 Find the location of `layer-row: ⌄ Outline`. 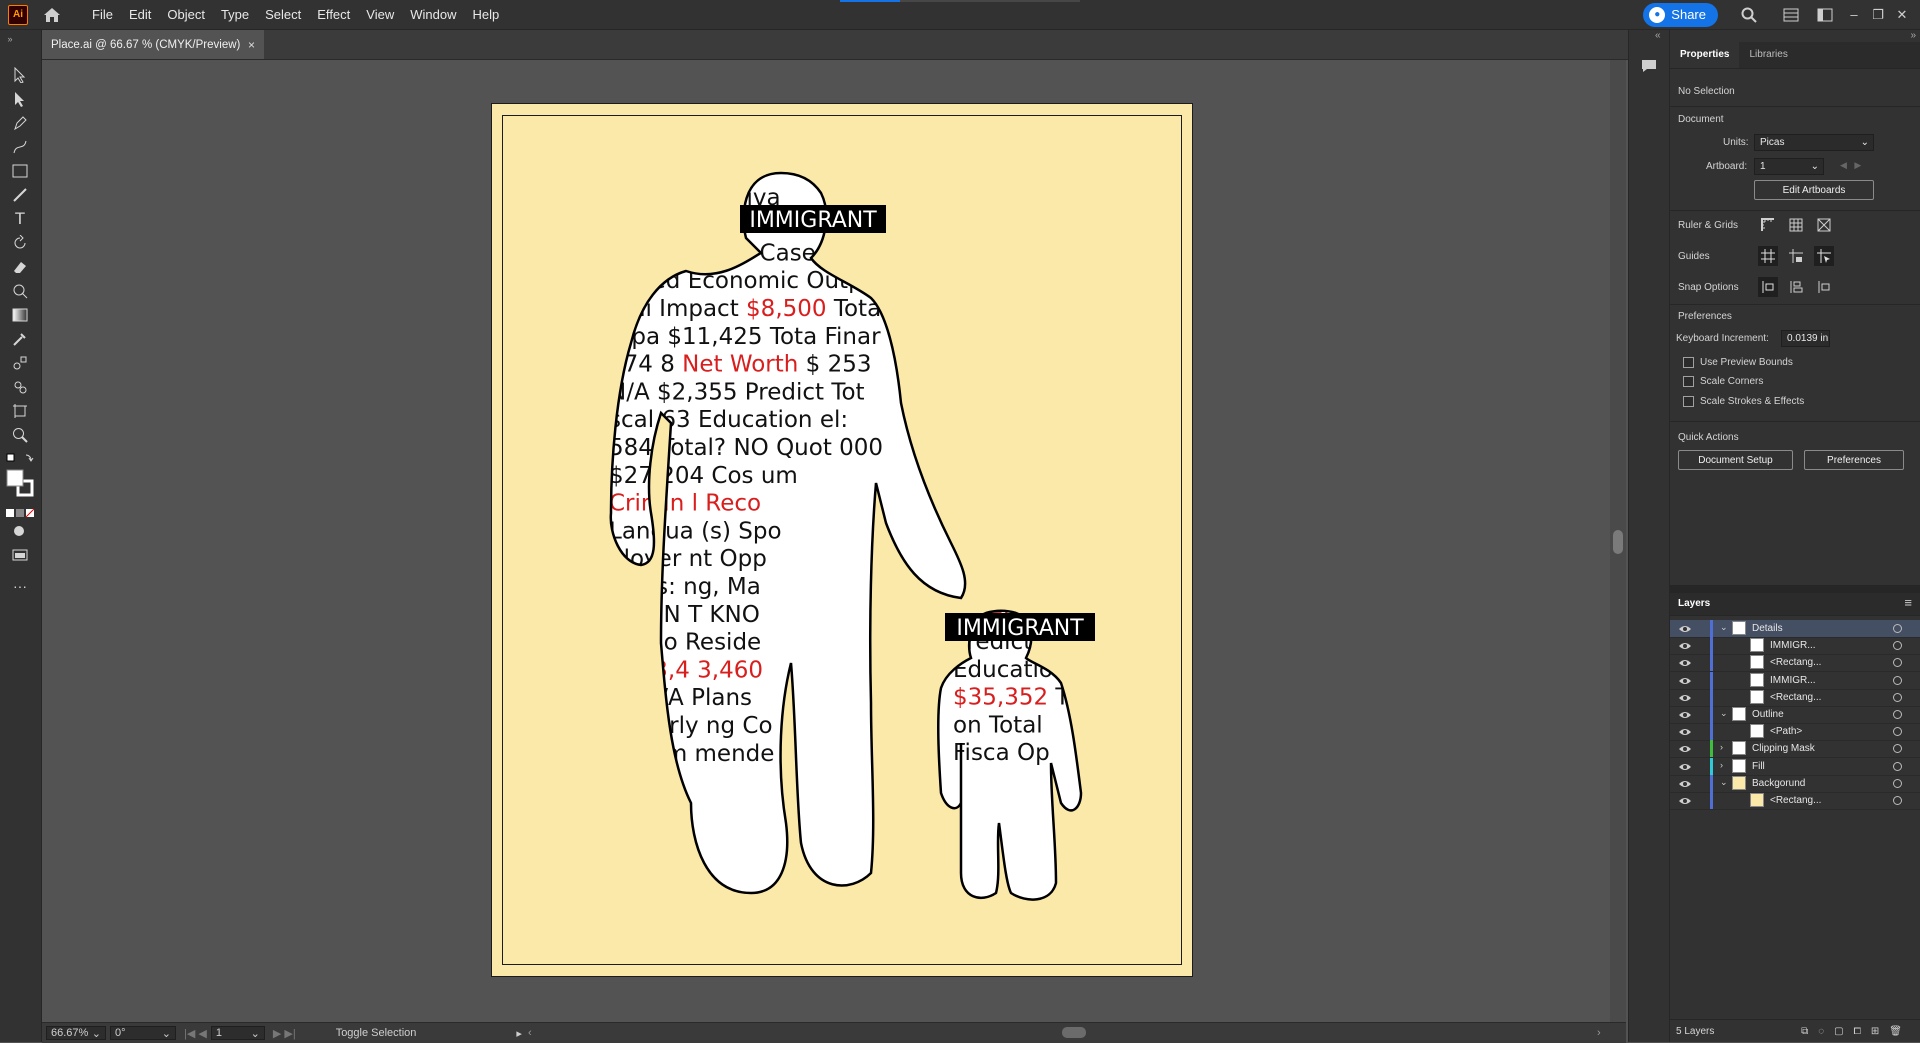

layer-row: ⌄ Outline is located at coordinates (1795, 715).